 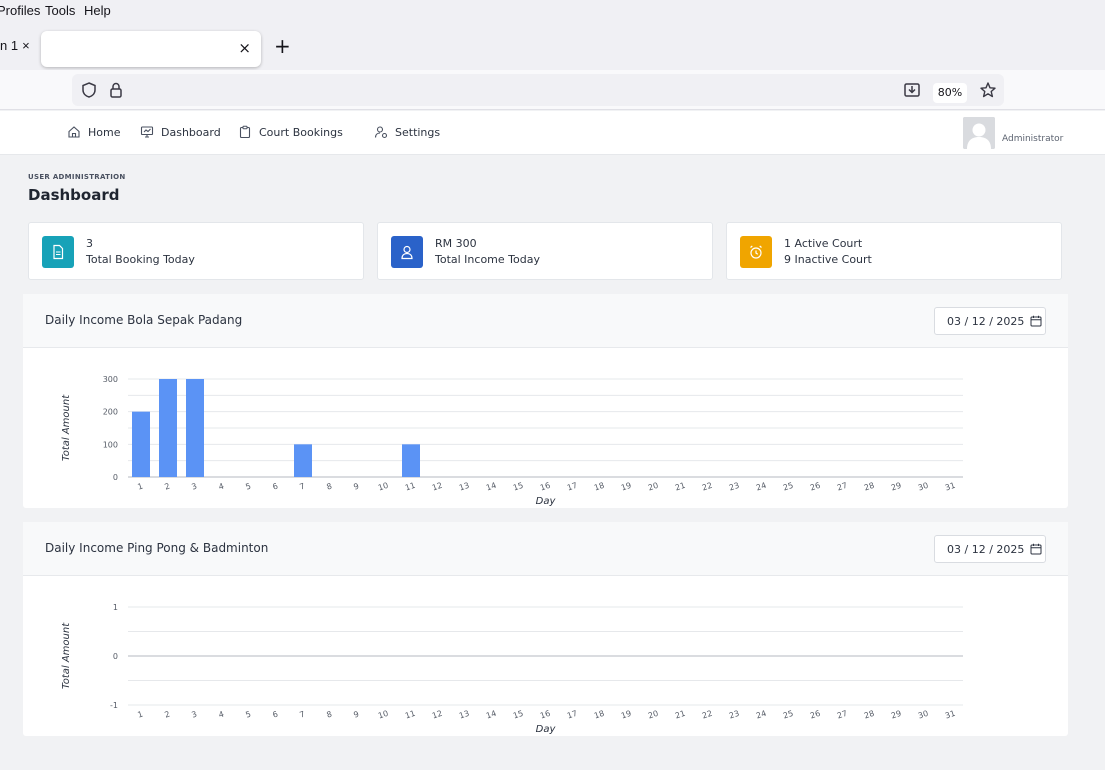 I want to click on user-avatar-icon, so click(x=979, y=133).